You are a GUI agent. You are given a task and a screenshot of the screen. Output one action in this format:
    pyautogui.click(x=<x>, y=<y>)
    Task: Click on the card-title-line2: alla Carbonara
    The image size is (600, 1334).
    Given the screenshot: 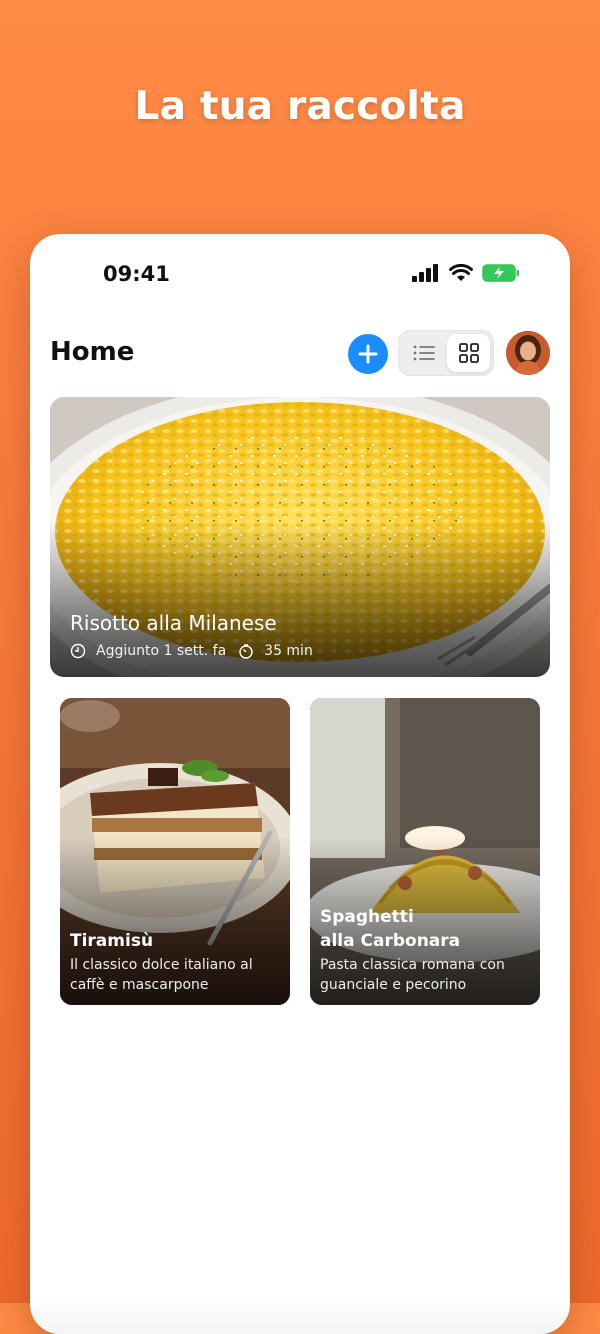 What is the action you would take?
    pyautogui.click(x=390, y=941)
    